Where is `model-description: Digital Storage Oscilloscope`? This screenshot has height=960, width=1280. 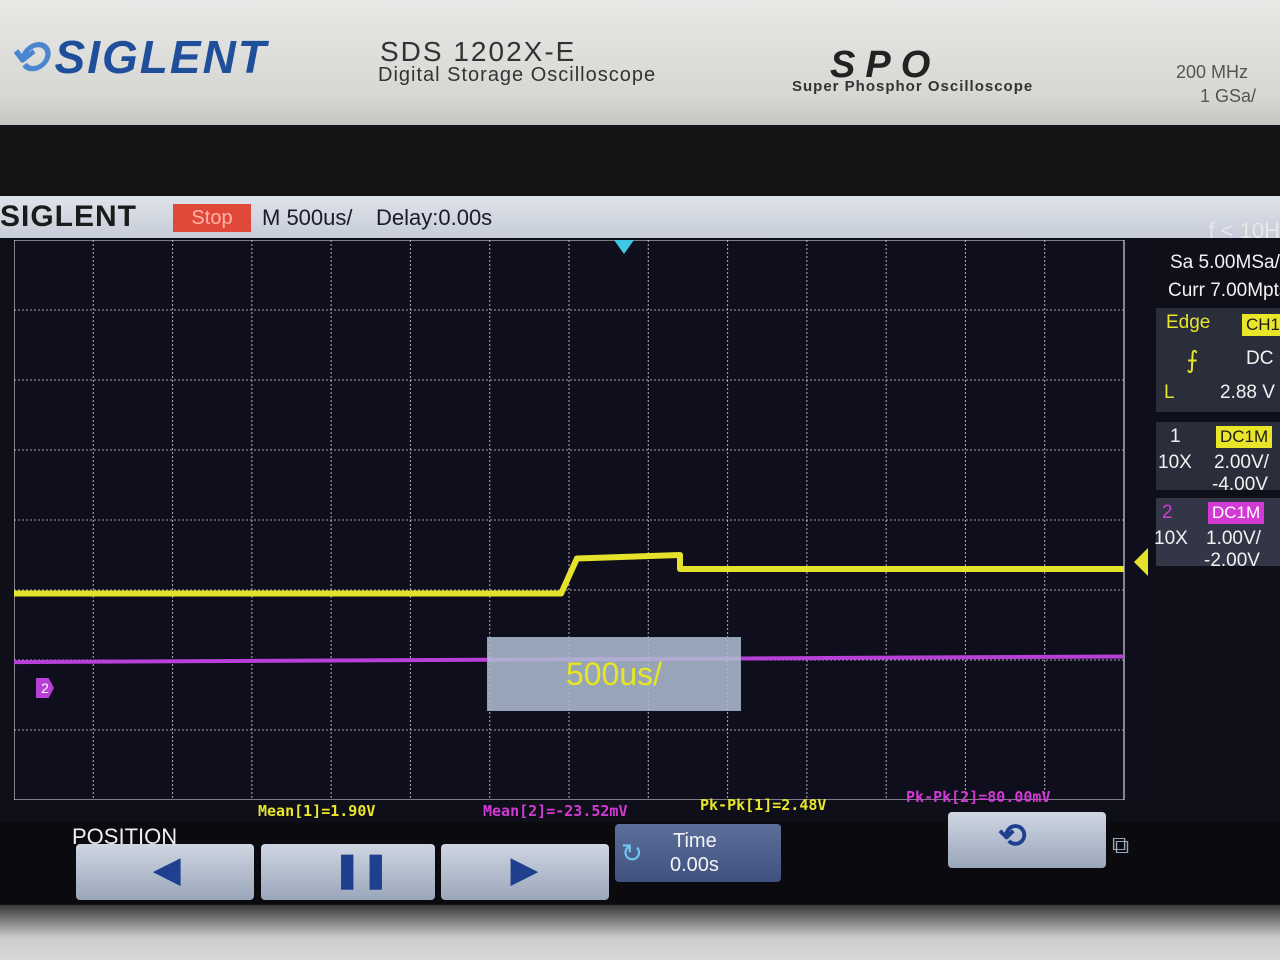
model-description: Digital Storage Oscilloscope is located at coordinates (517, 75).